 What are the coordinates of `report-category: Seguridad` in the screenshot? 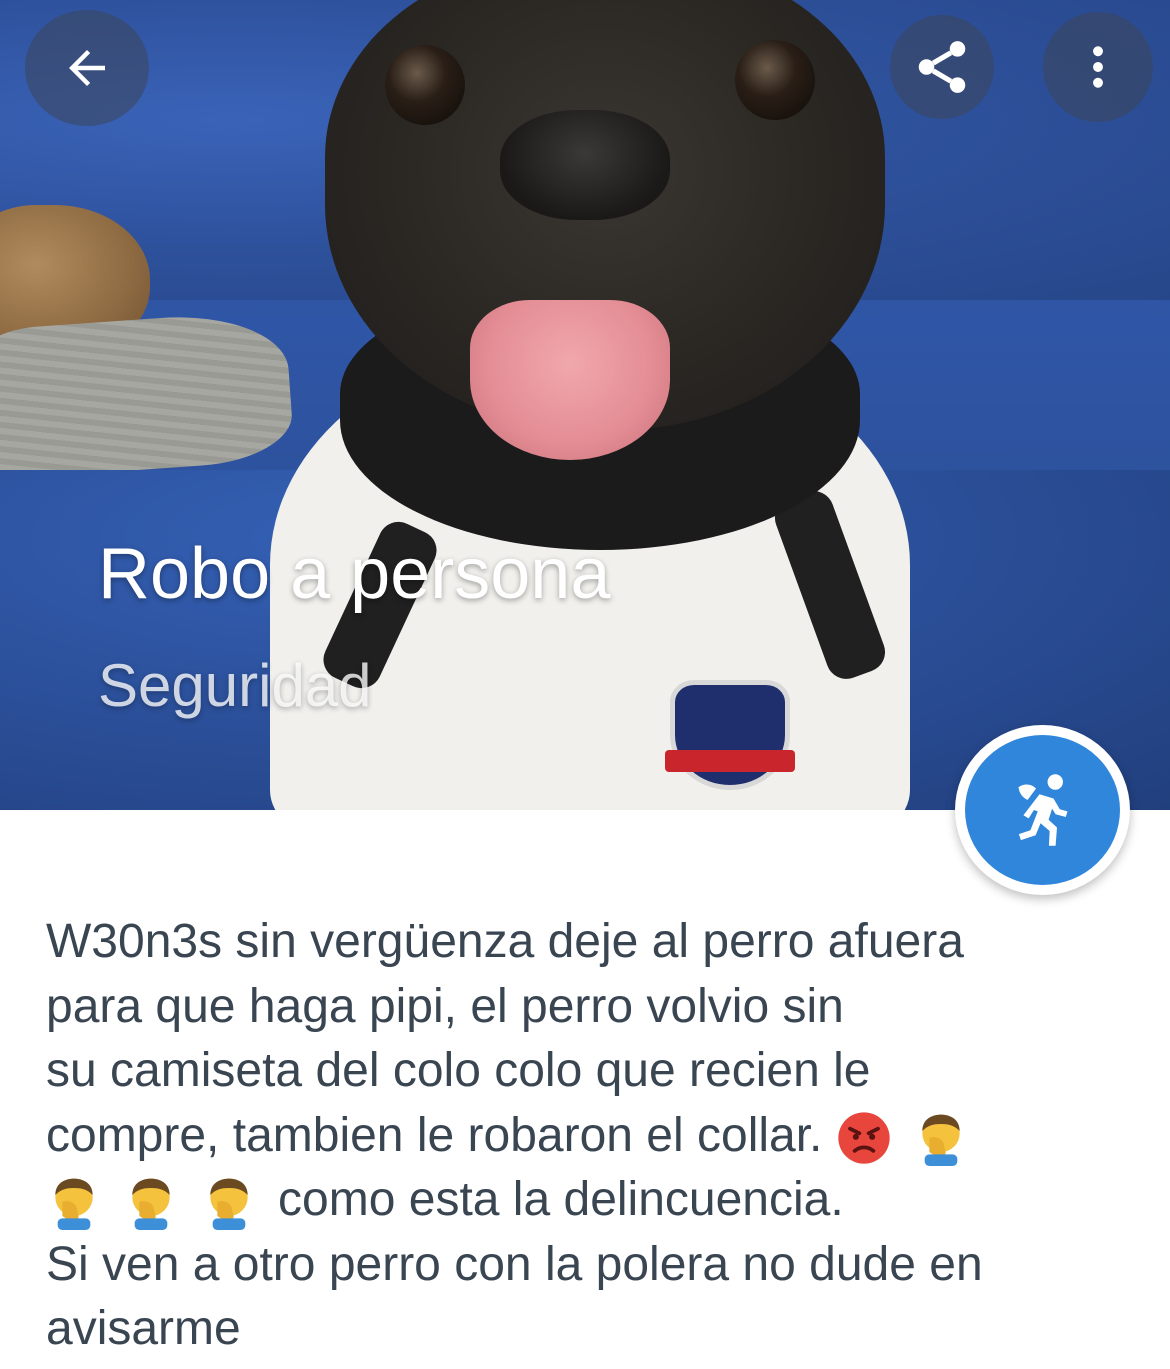 It's located at (235, 685).